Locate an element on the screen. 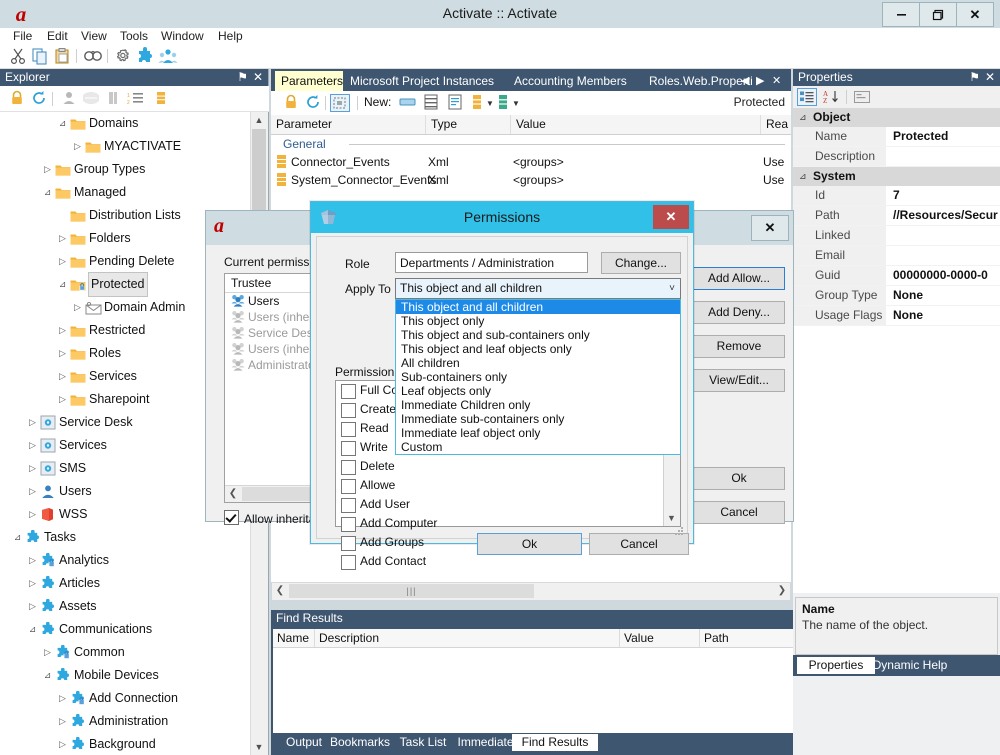  permission-item: Add Computer is located at coordinates (508, 523).